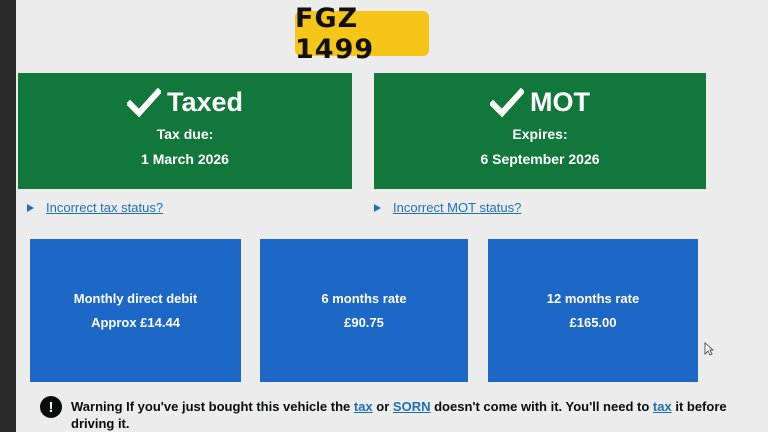  I want to click on mot-expires-label: Expires:, so click(540, 134).